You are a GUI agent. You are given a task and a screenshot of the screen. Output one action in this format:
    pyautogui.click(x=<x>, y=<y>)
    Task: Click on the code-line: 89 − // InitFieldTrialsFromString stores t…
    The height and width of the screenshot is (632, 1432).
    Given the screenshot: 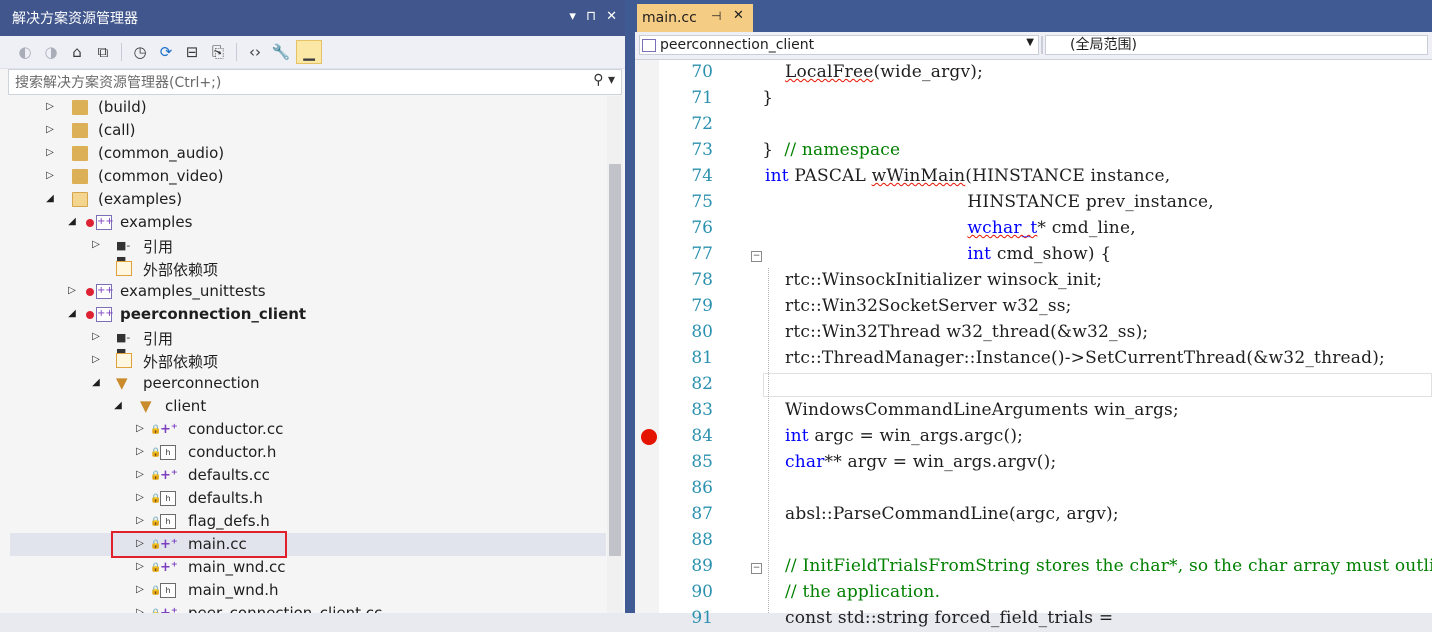 What is the action you would take?
    pyautogui.click(x=1033, y=567)
    